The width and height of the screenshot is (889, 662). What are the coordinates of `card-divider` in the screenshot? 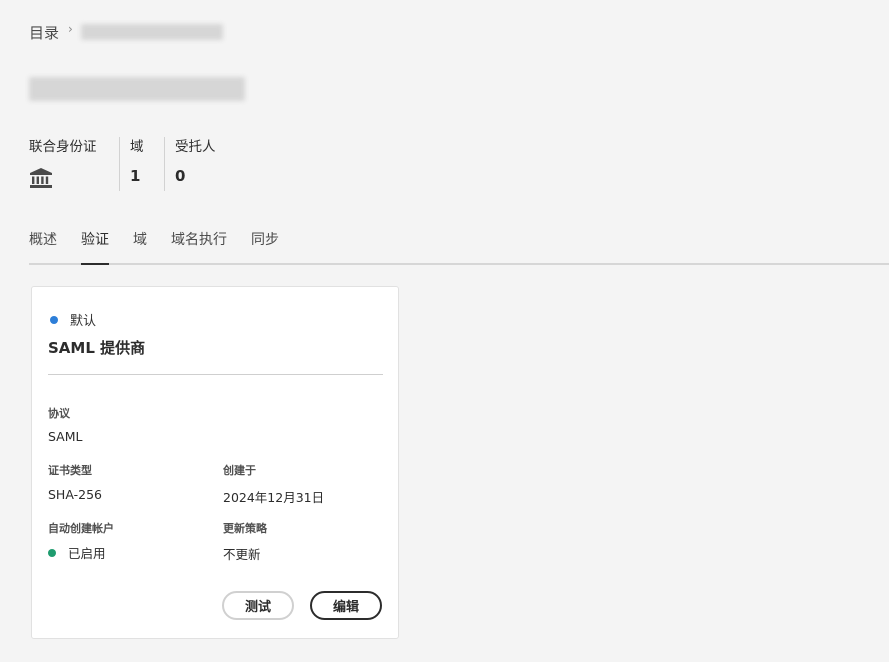 It's located at (215, 374).